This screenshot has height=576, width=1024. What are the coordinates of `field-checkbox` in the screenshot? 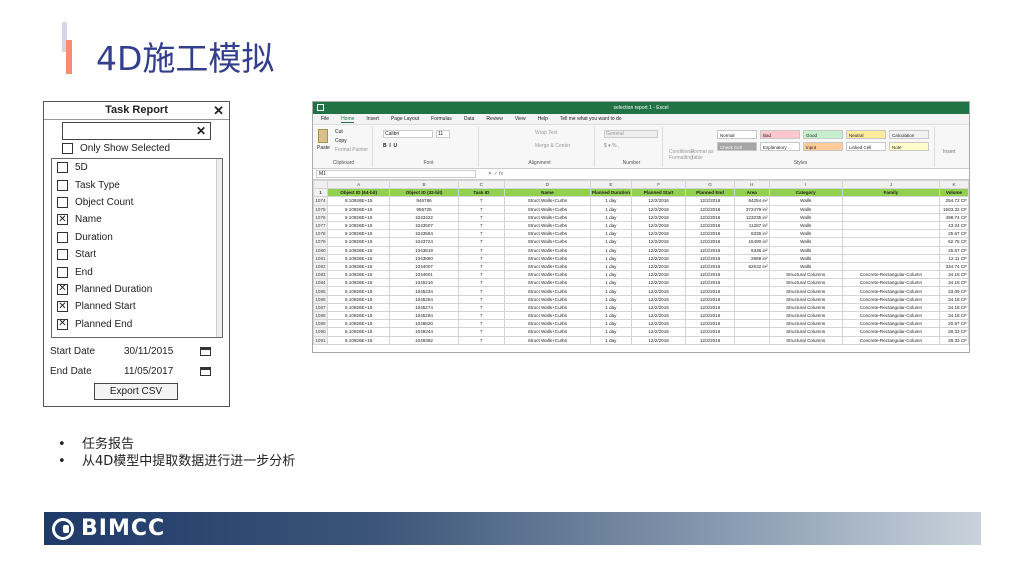 It's located at (62, 185).